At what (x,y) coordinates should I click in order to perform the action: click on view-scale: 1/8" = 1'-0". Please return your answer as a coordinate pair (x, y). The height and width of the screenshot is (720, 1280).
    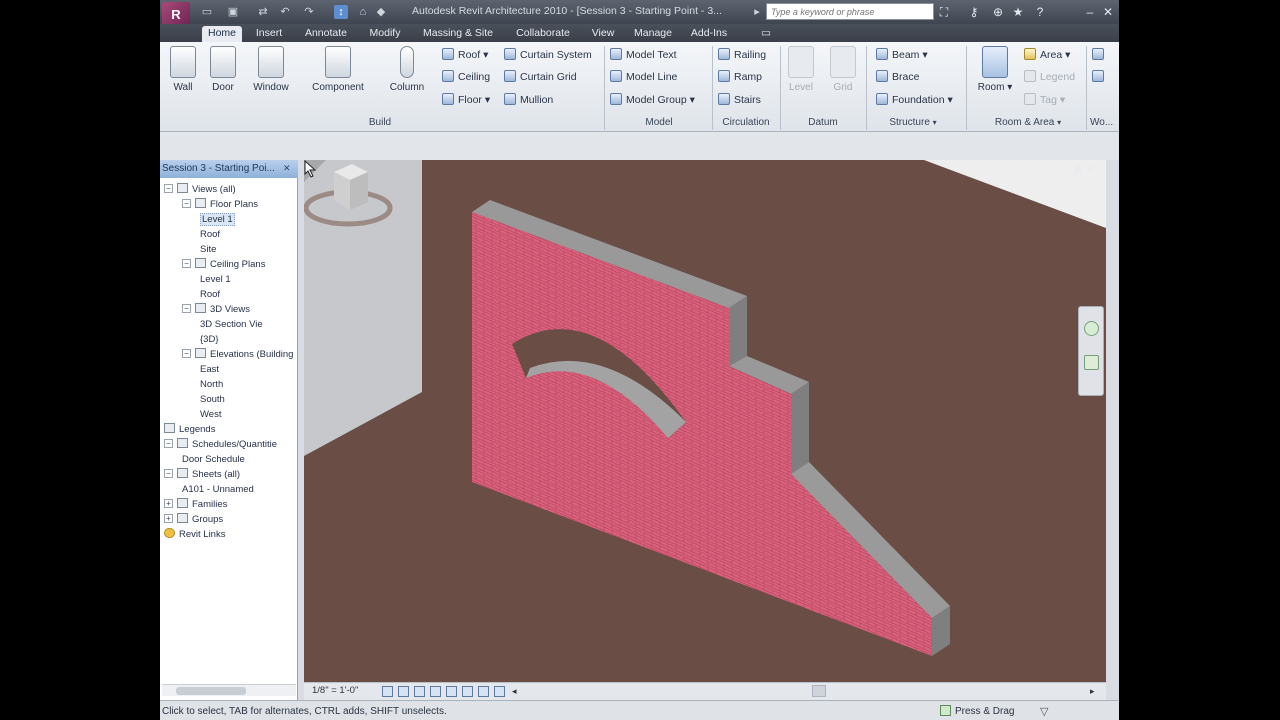
    Looking at the image, I should click on (335, 690).